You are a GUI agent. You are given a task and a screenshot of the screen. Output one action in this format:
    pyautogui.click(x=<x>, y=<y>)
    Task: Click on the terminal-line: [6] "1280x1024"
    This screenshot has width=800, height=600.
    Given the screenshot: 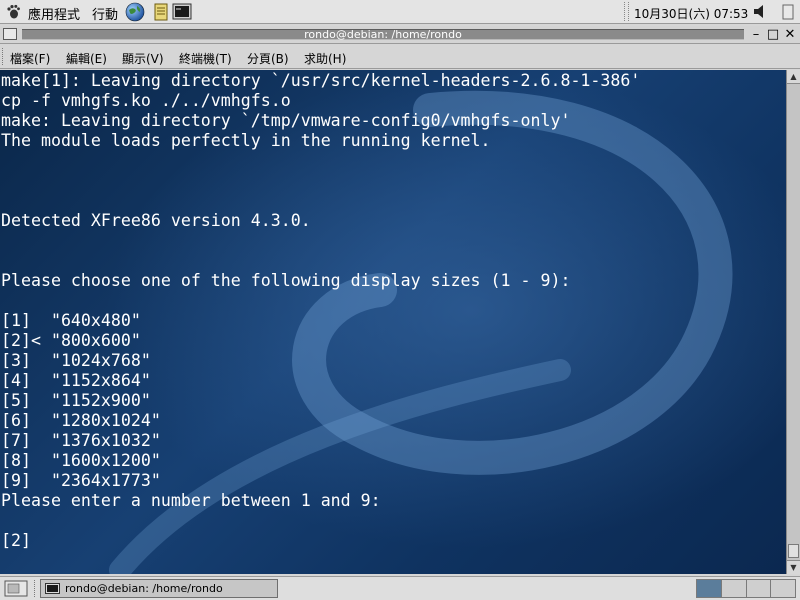 What is the action you would take?
    pyautogui.click(x=81, y=420)
    